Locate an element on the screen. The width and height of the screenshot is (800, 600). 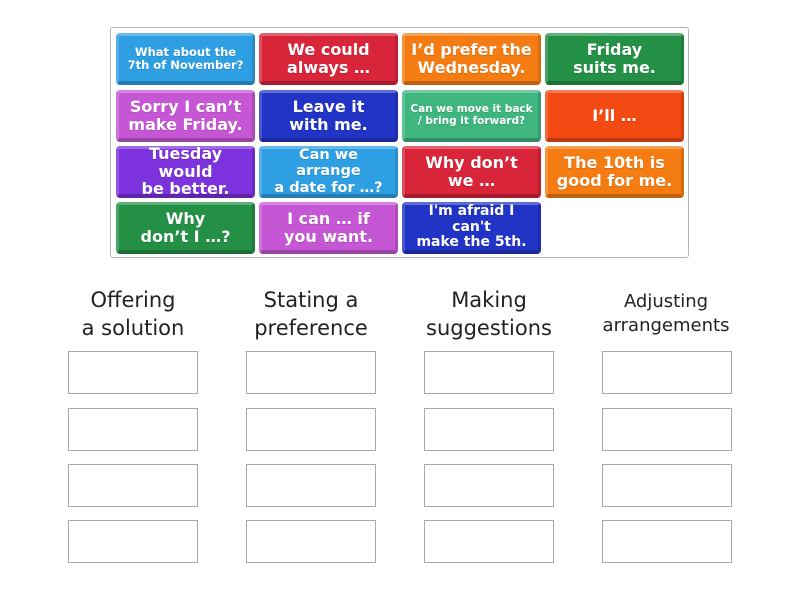
card-label: The 10th is good for me. is located at coordinates (614, 171).